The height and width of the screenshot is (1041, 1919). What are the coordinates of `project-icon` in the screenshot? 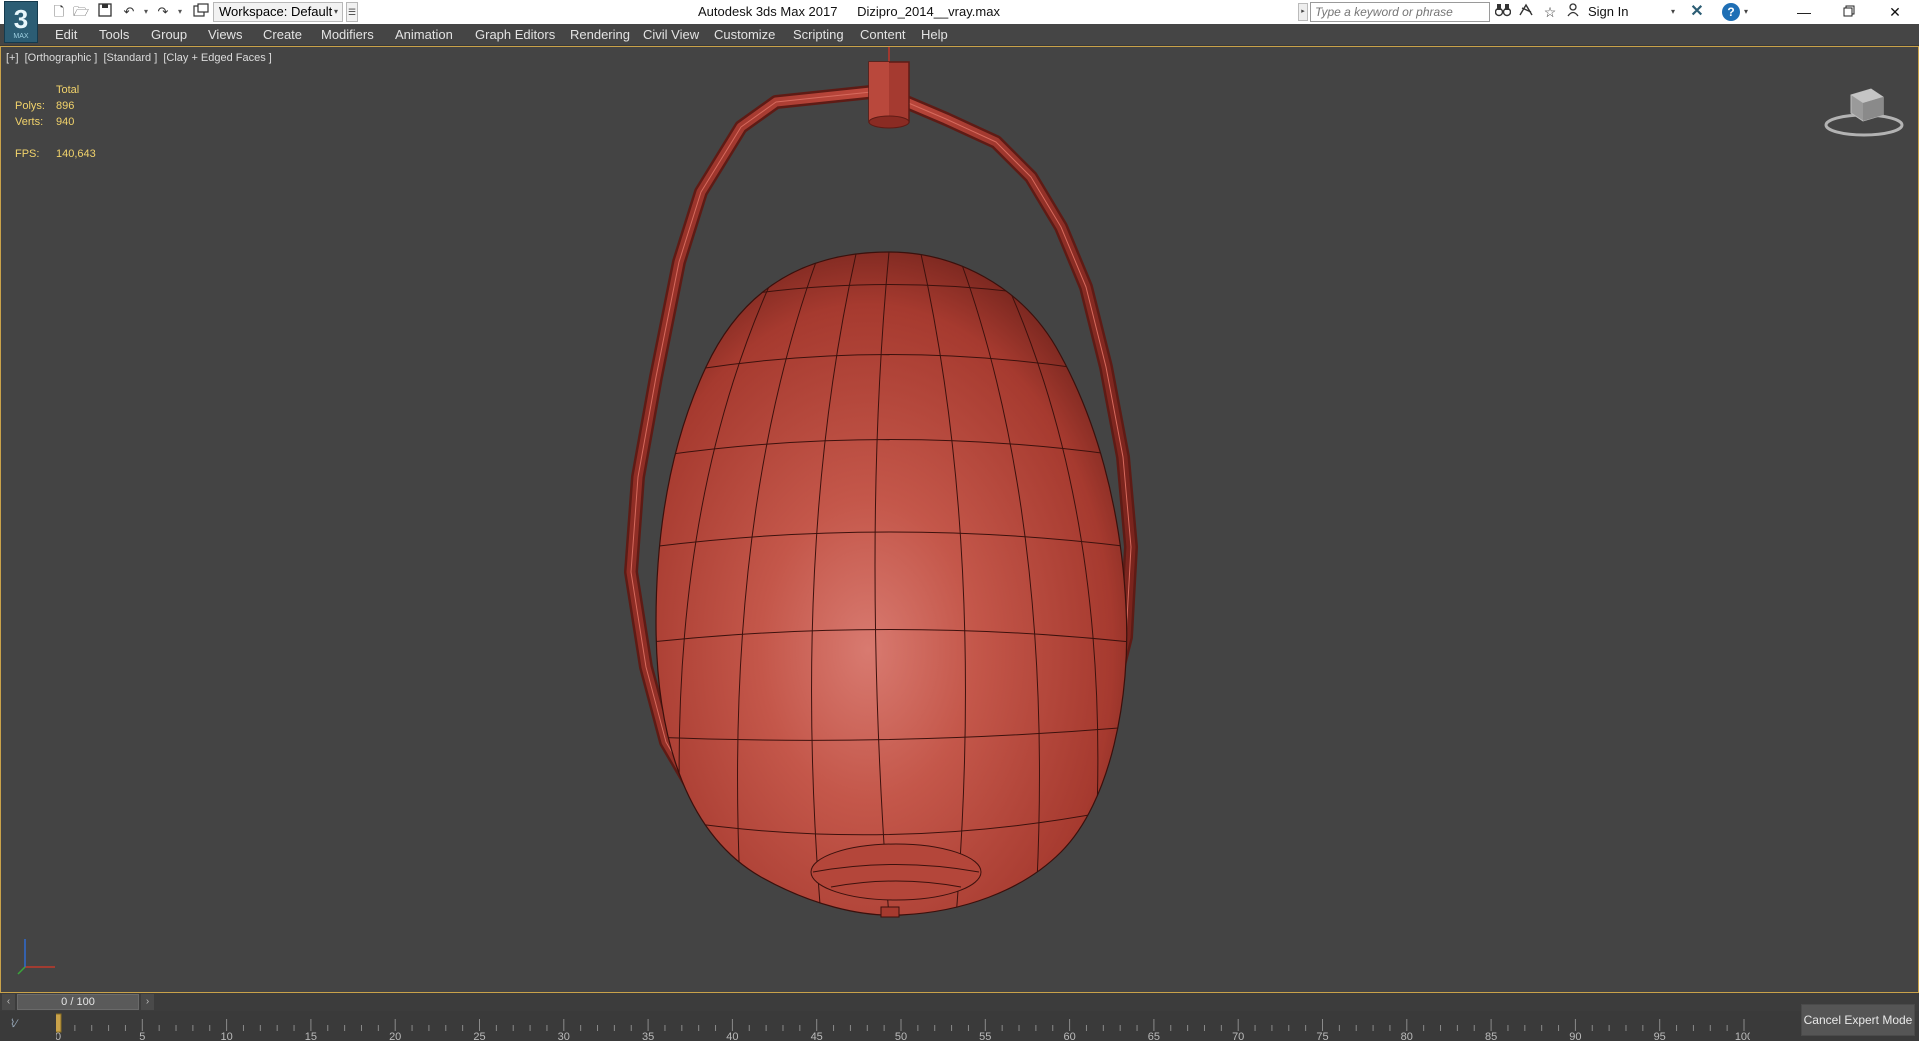 It's located at (201, 12).